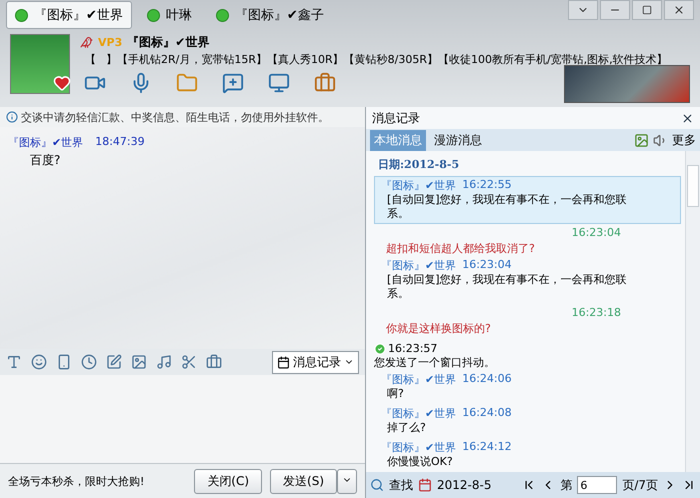 This screenshot has width=700, height=498. What do you see at coordinates (377, 485) in the screenshot?
I see `search-icon` at bounding box center [377, 485].